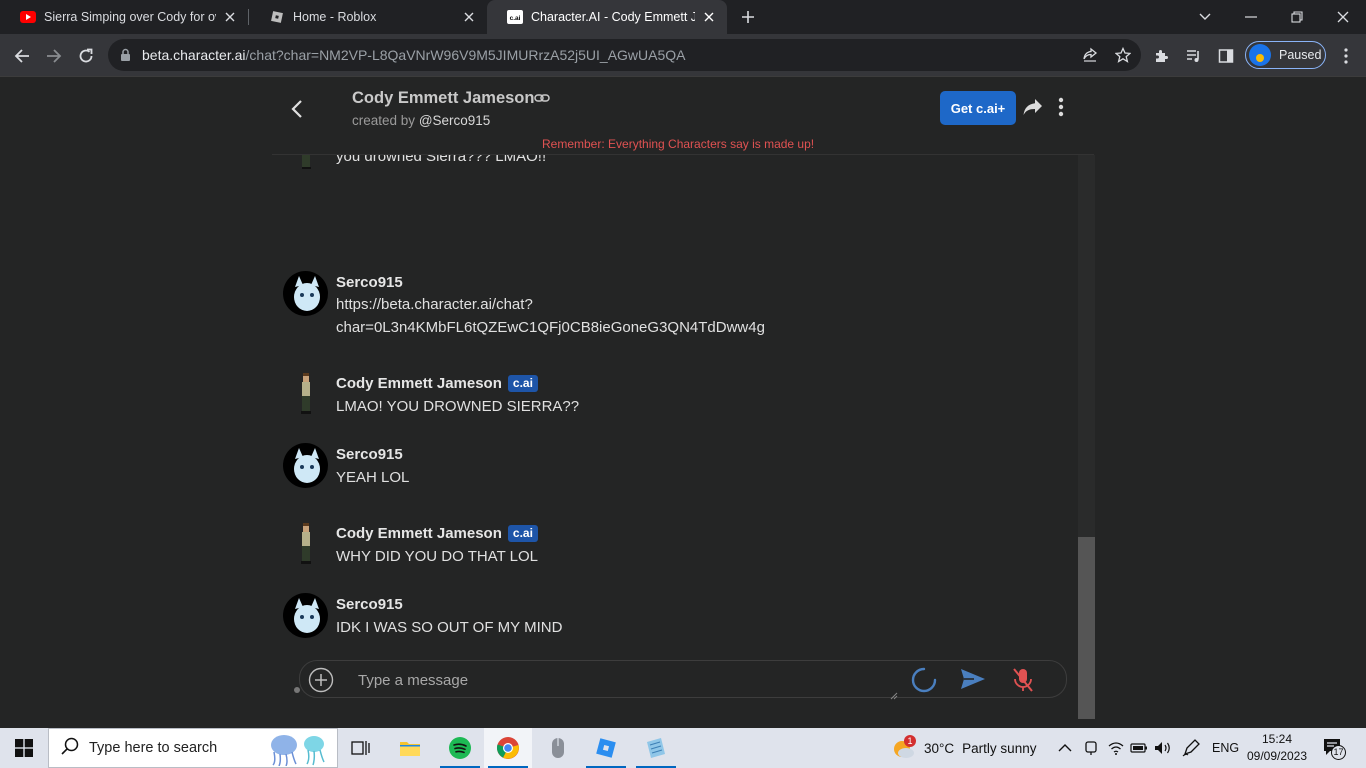  I want to click on chevron-up-icon, so click(1065, 748).